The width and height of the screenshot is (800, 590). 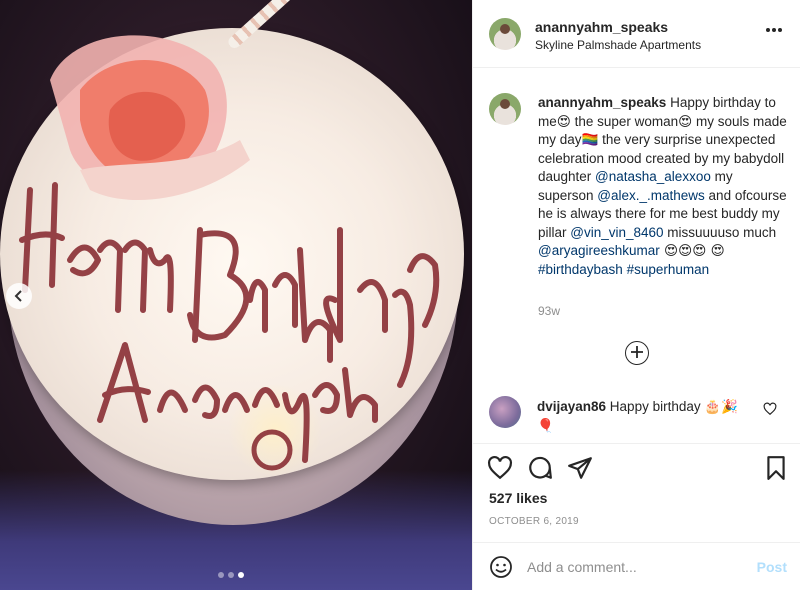 I want to click on mention-link: @aryagireeshkumar, so click(x=599, y=250).